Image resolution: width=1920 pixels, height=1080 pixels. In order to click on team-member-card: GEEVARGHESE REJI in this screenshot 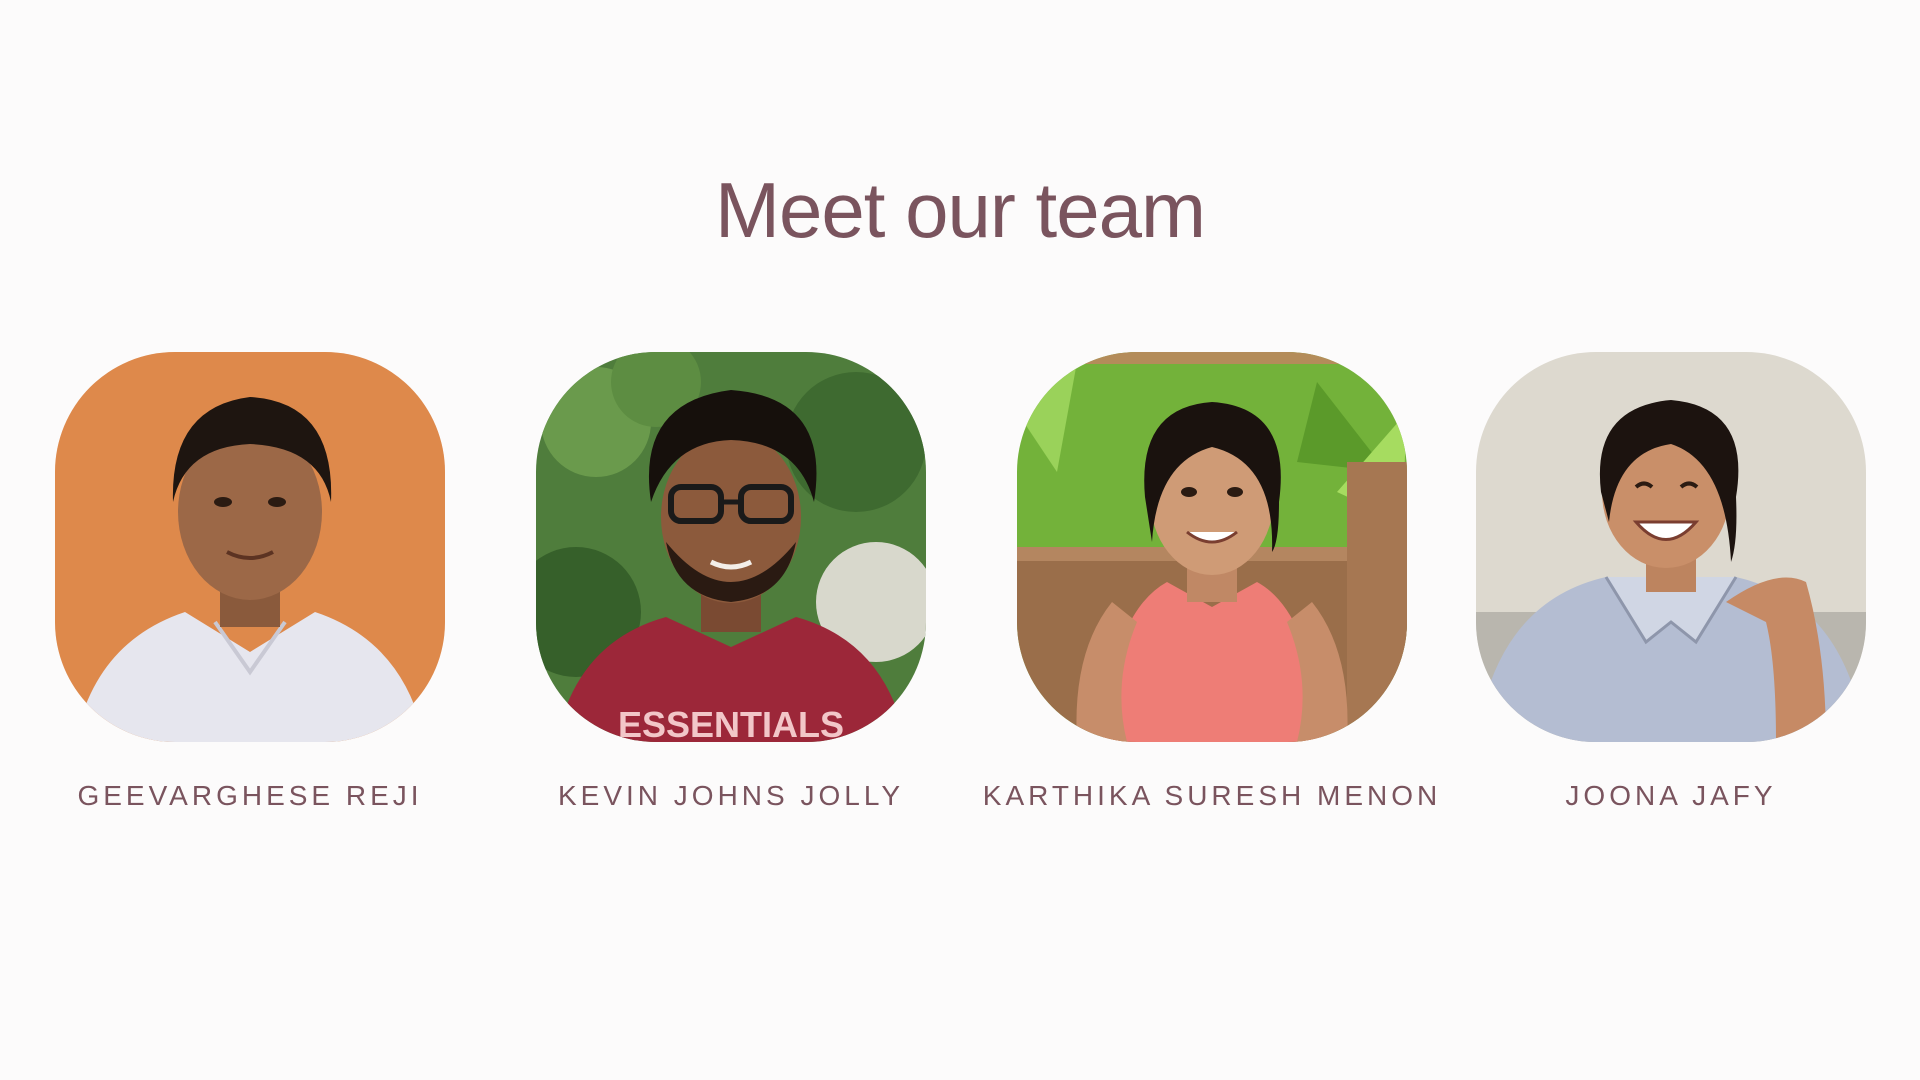, I will do `click(250, 582)`.